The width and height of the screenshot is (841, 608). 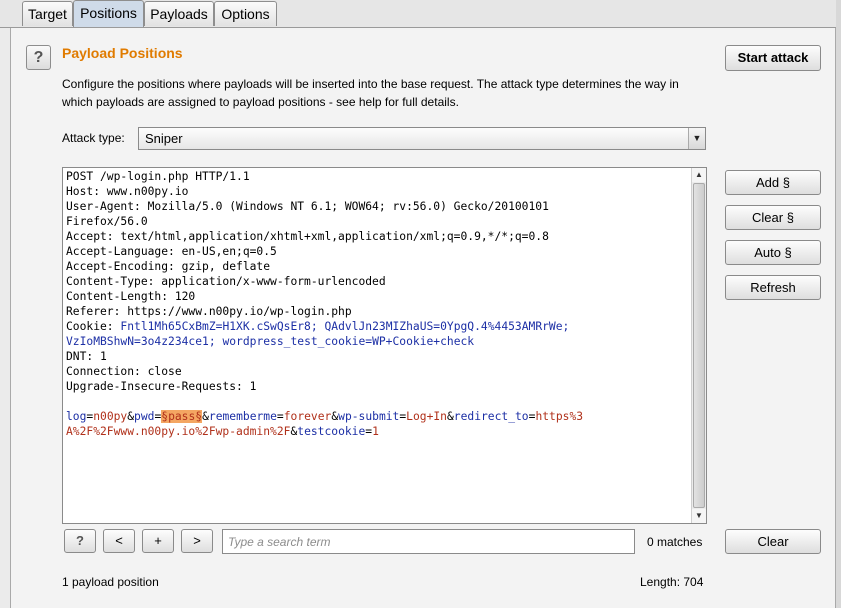 I want to click on header-line: Accept-Language: en-US,en;q=0.5, so click(x=171, y=251).